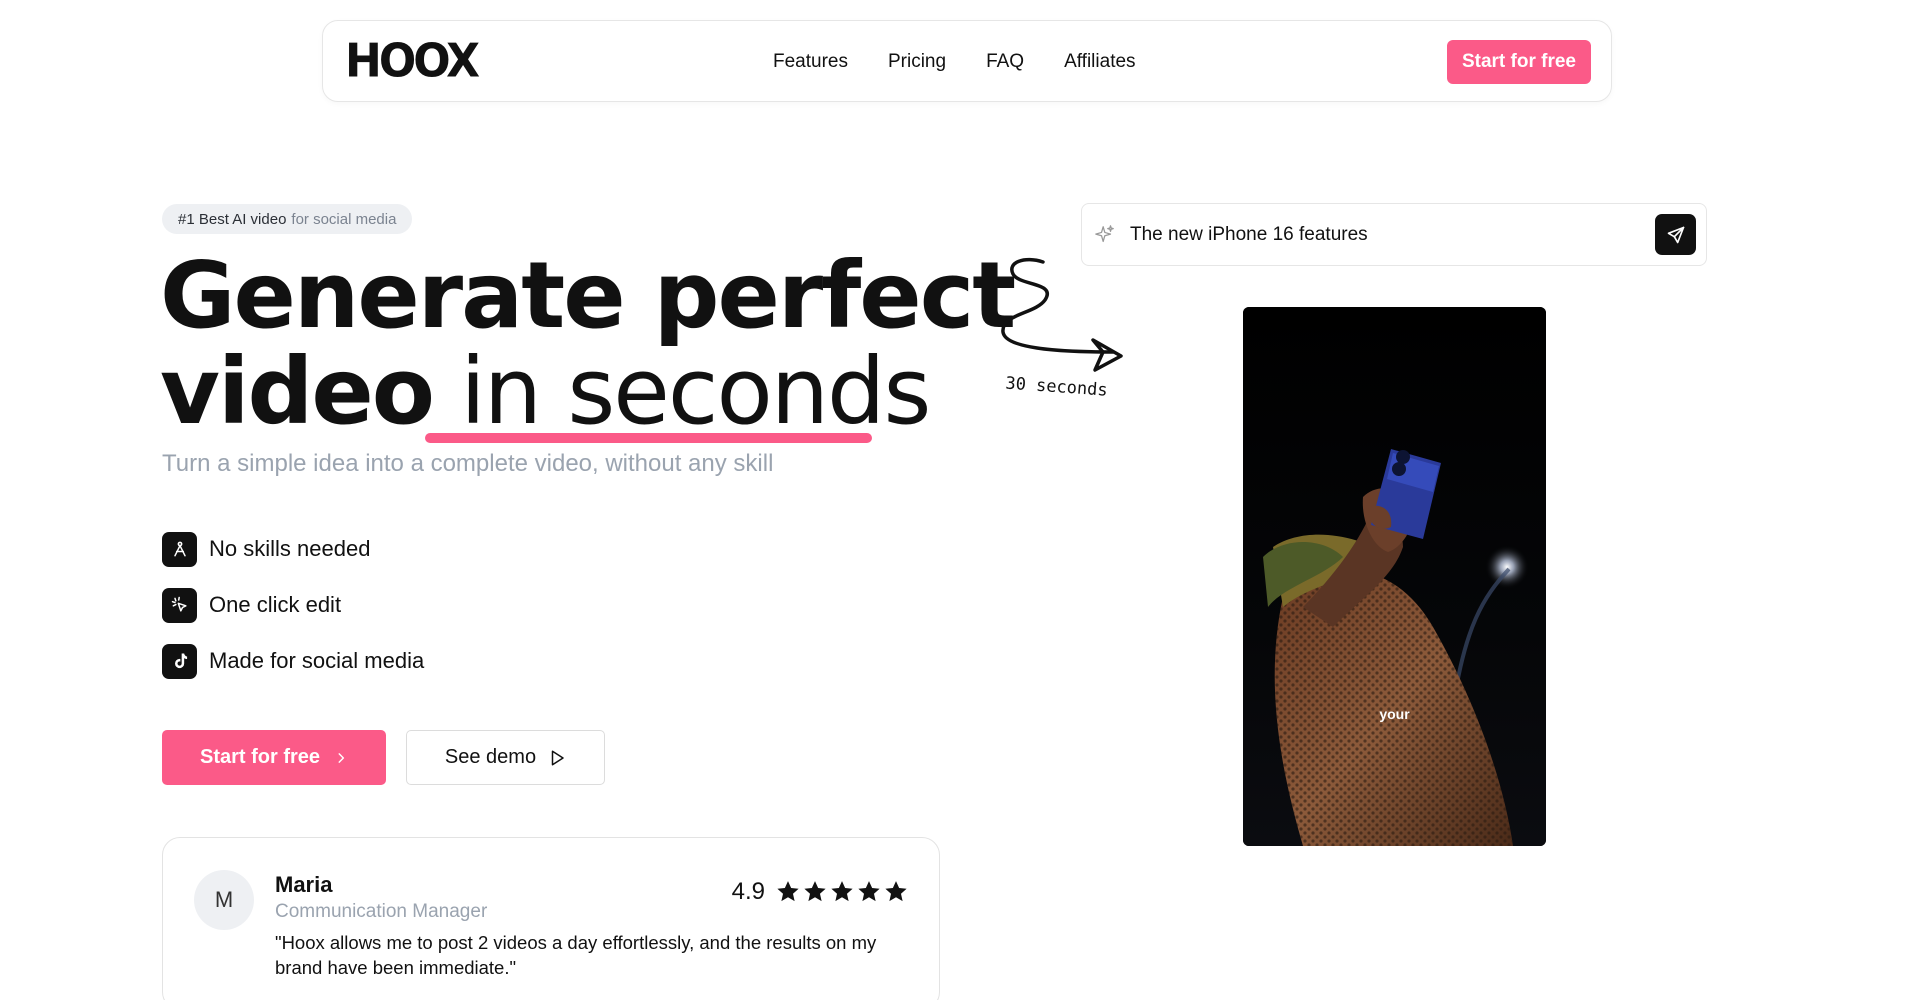 The height and width of the screenshot is (1000, 1920). I want to click on hero-headline: Generate perfect video in seconds, so click(588, 341).